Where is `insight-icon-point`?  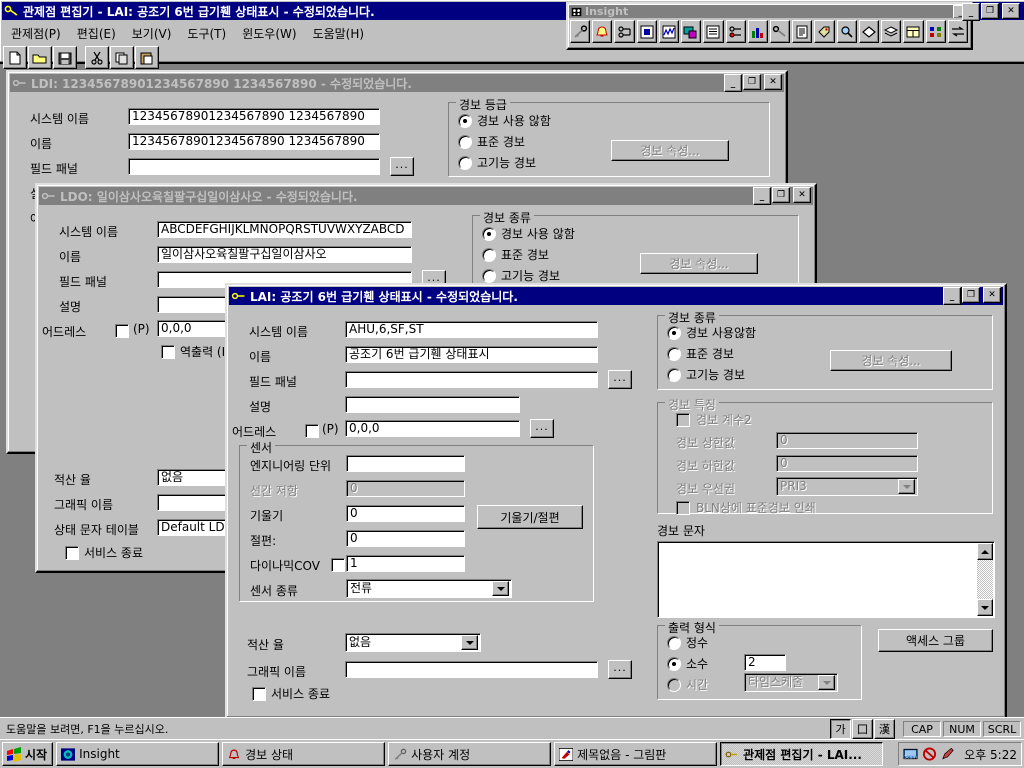
insight-icon-point is located at coordinates (735, 31).